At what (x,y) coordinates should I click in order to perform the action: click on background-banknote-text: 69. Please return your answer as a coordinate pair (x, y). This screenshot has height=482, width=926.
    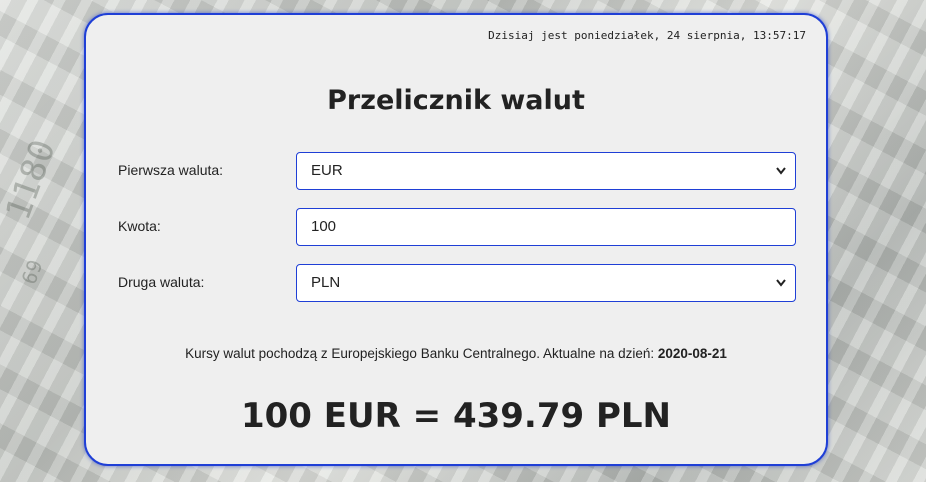
    Looking at the image, I should click on (32, 272).